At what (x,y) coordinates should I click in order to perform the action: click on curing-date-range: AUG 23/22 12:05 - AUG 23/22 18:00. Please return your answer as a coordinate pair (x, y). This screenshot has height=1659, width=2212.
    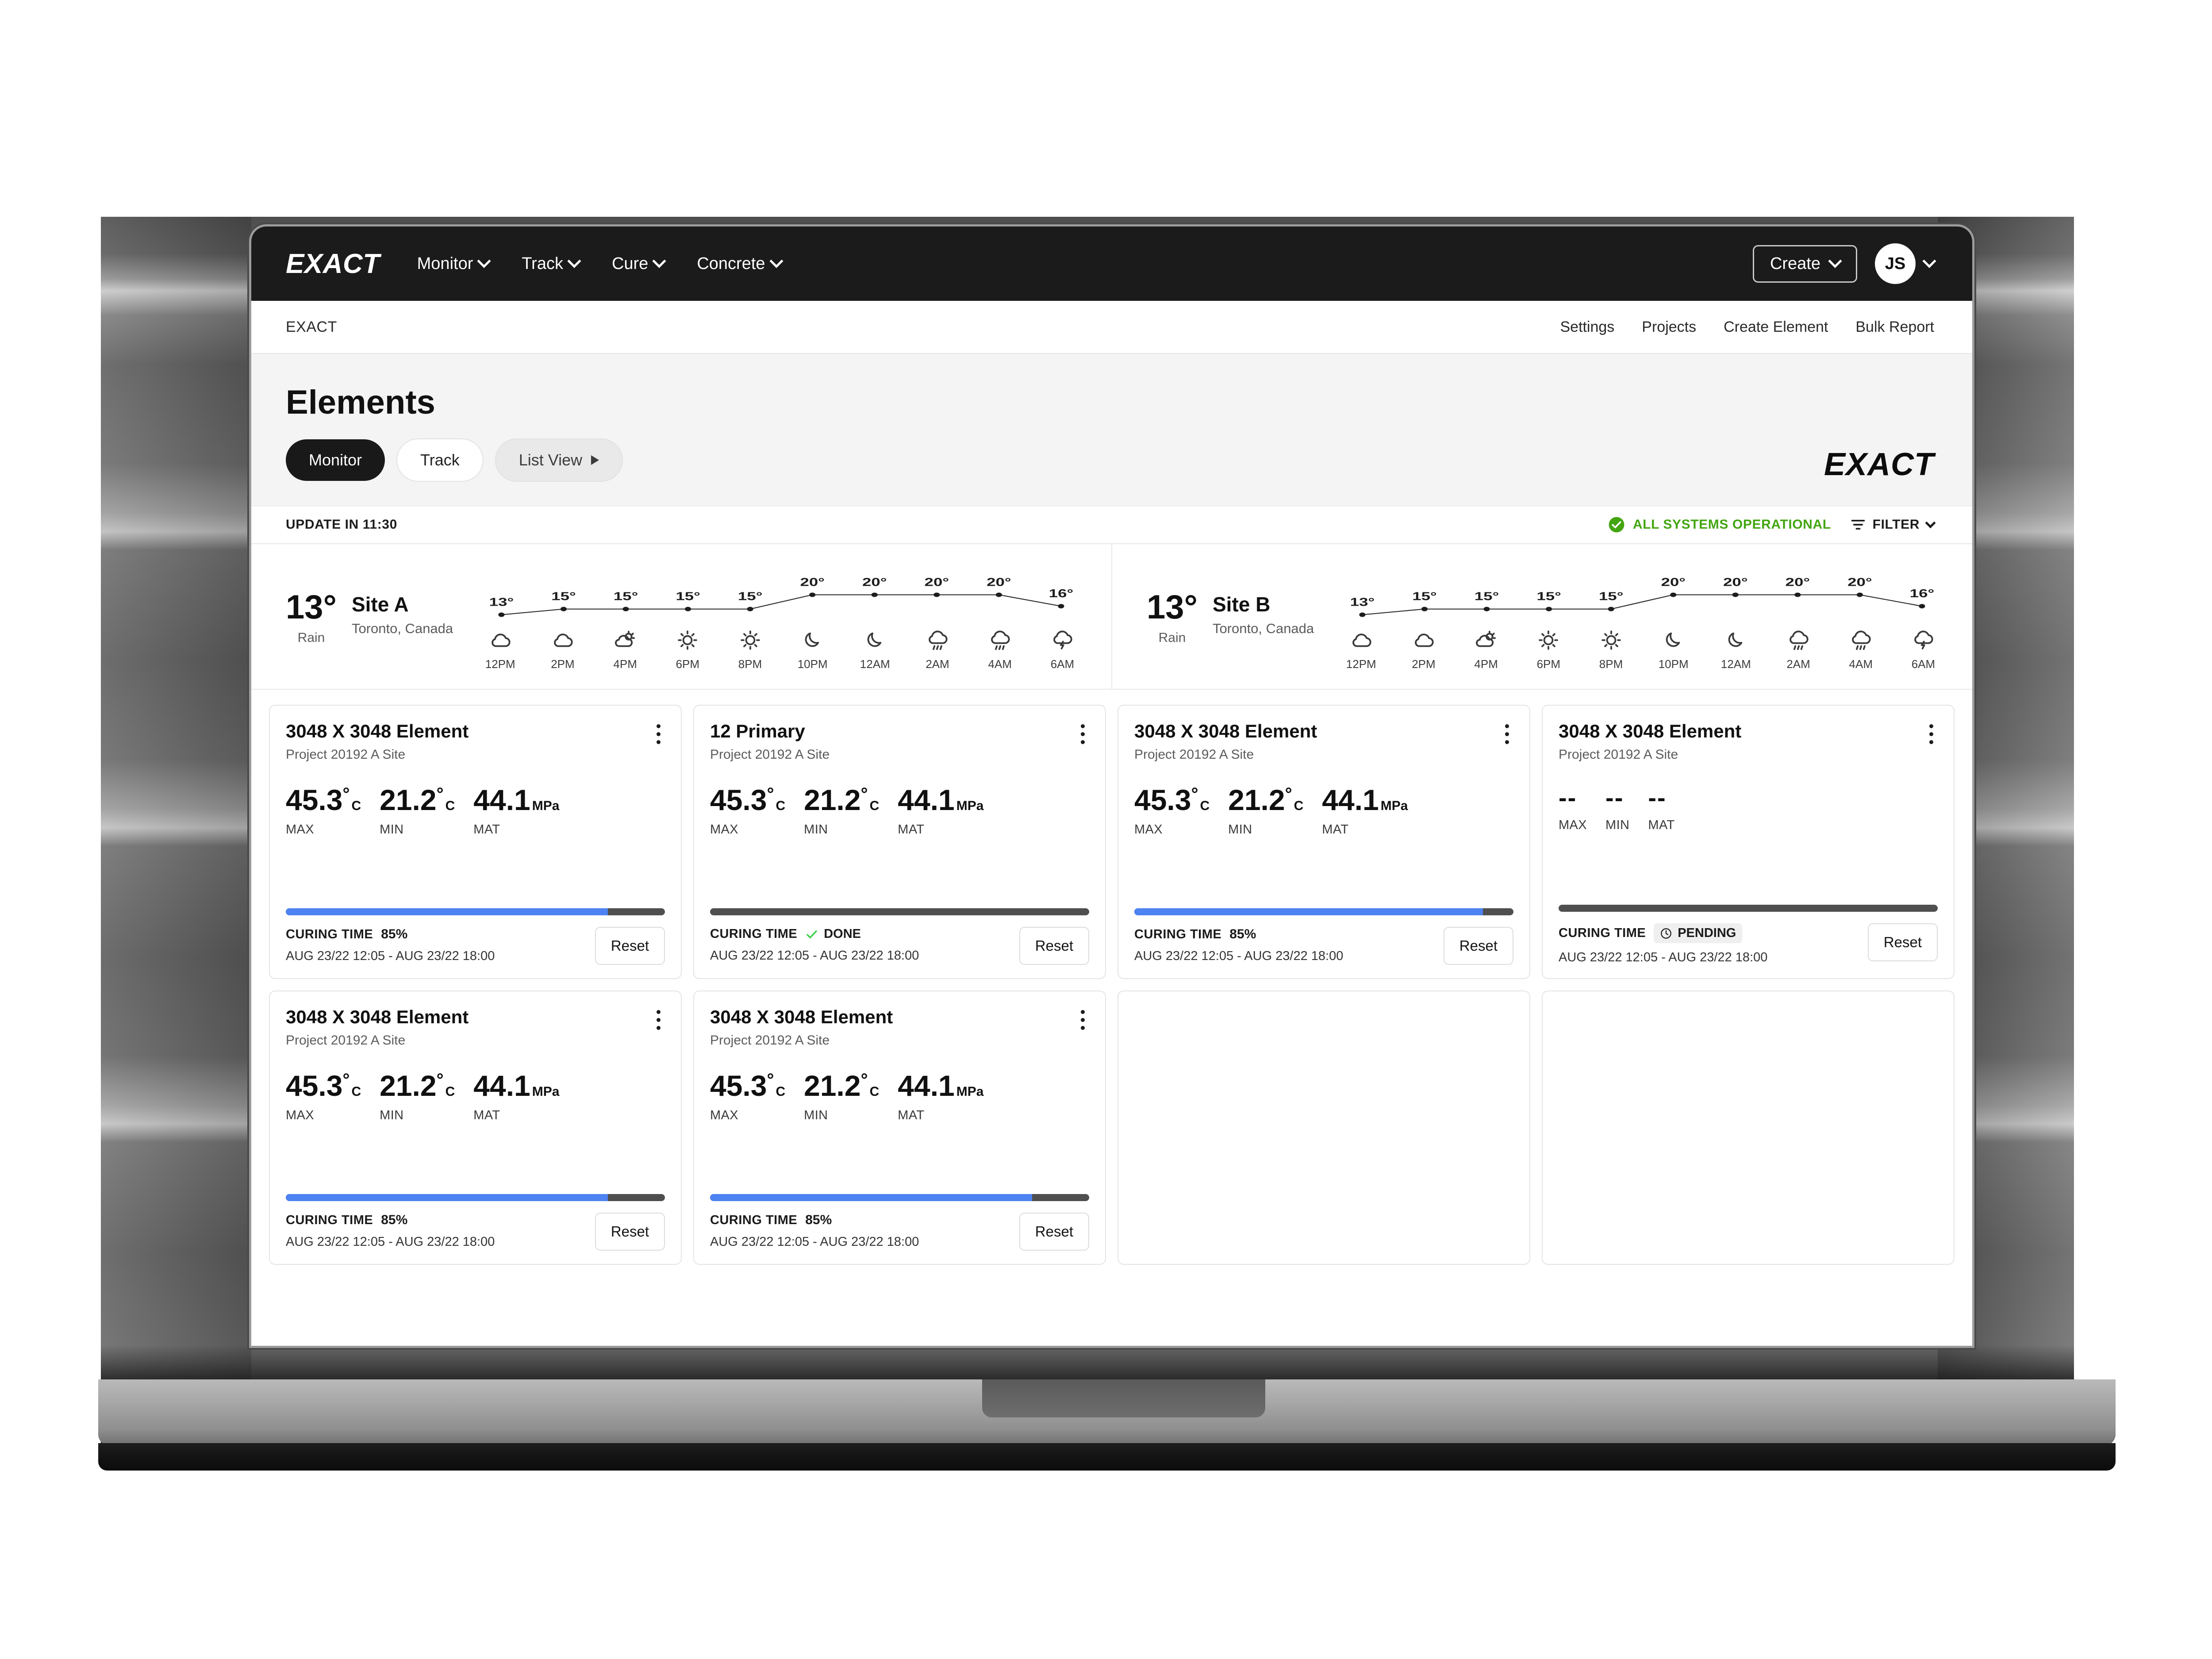
    Looking at the image, I should click on (1664, 957).